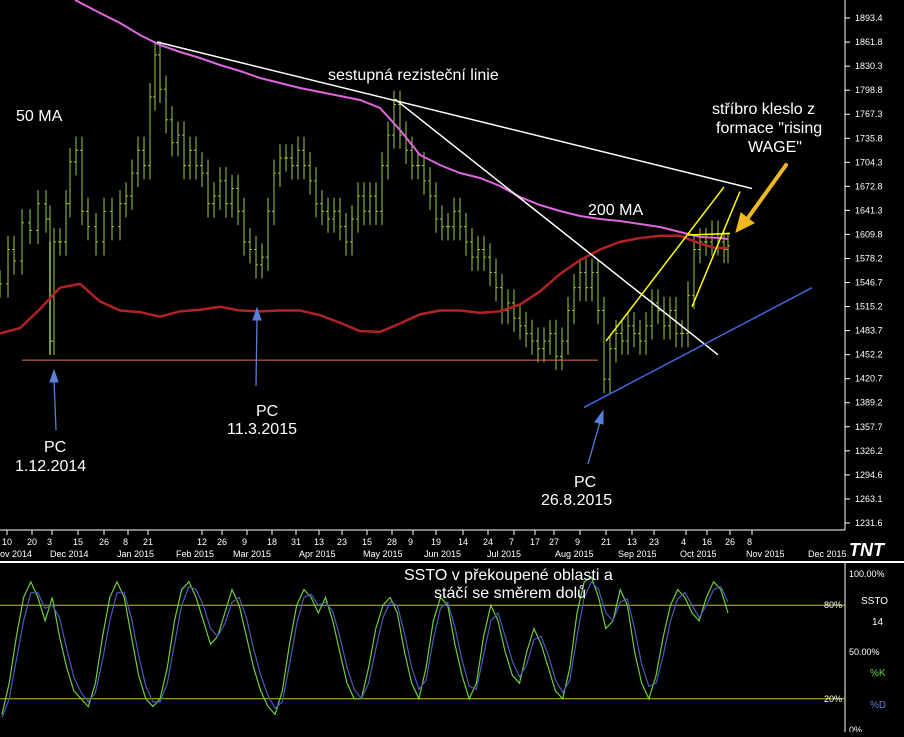  I want to click on resistance-line, so click(454, 115).